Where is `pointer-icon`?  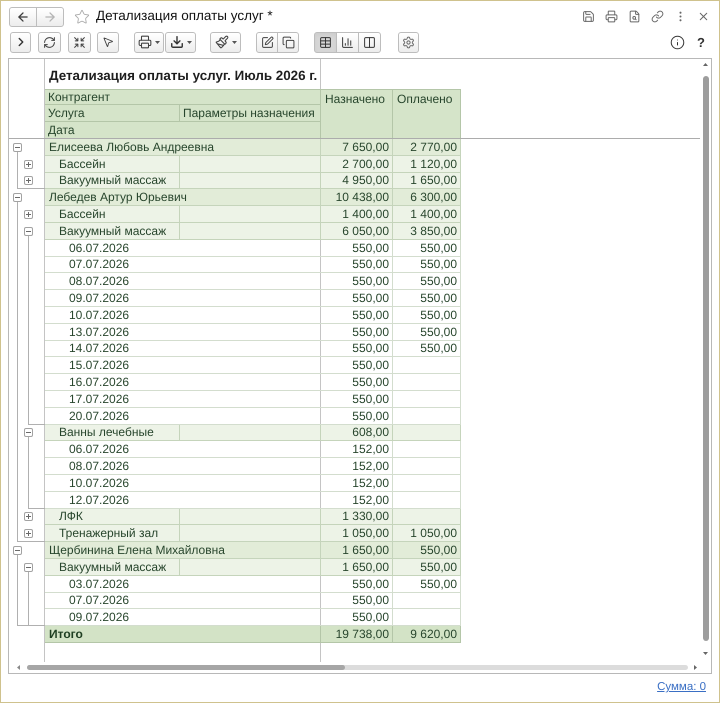
pointer-icon is located at coordinates (108, 42).